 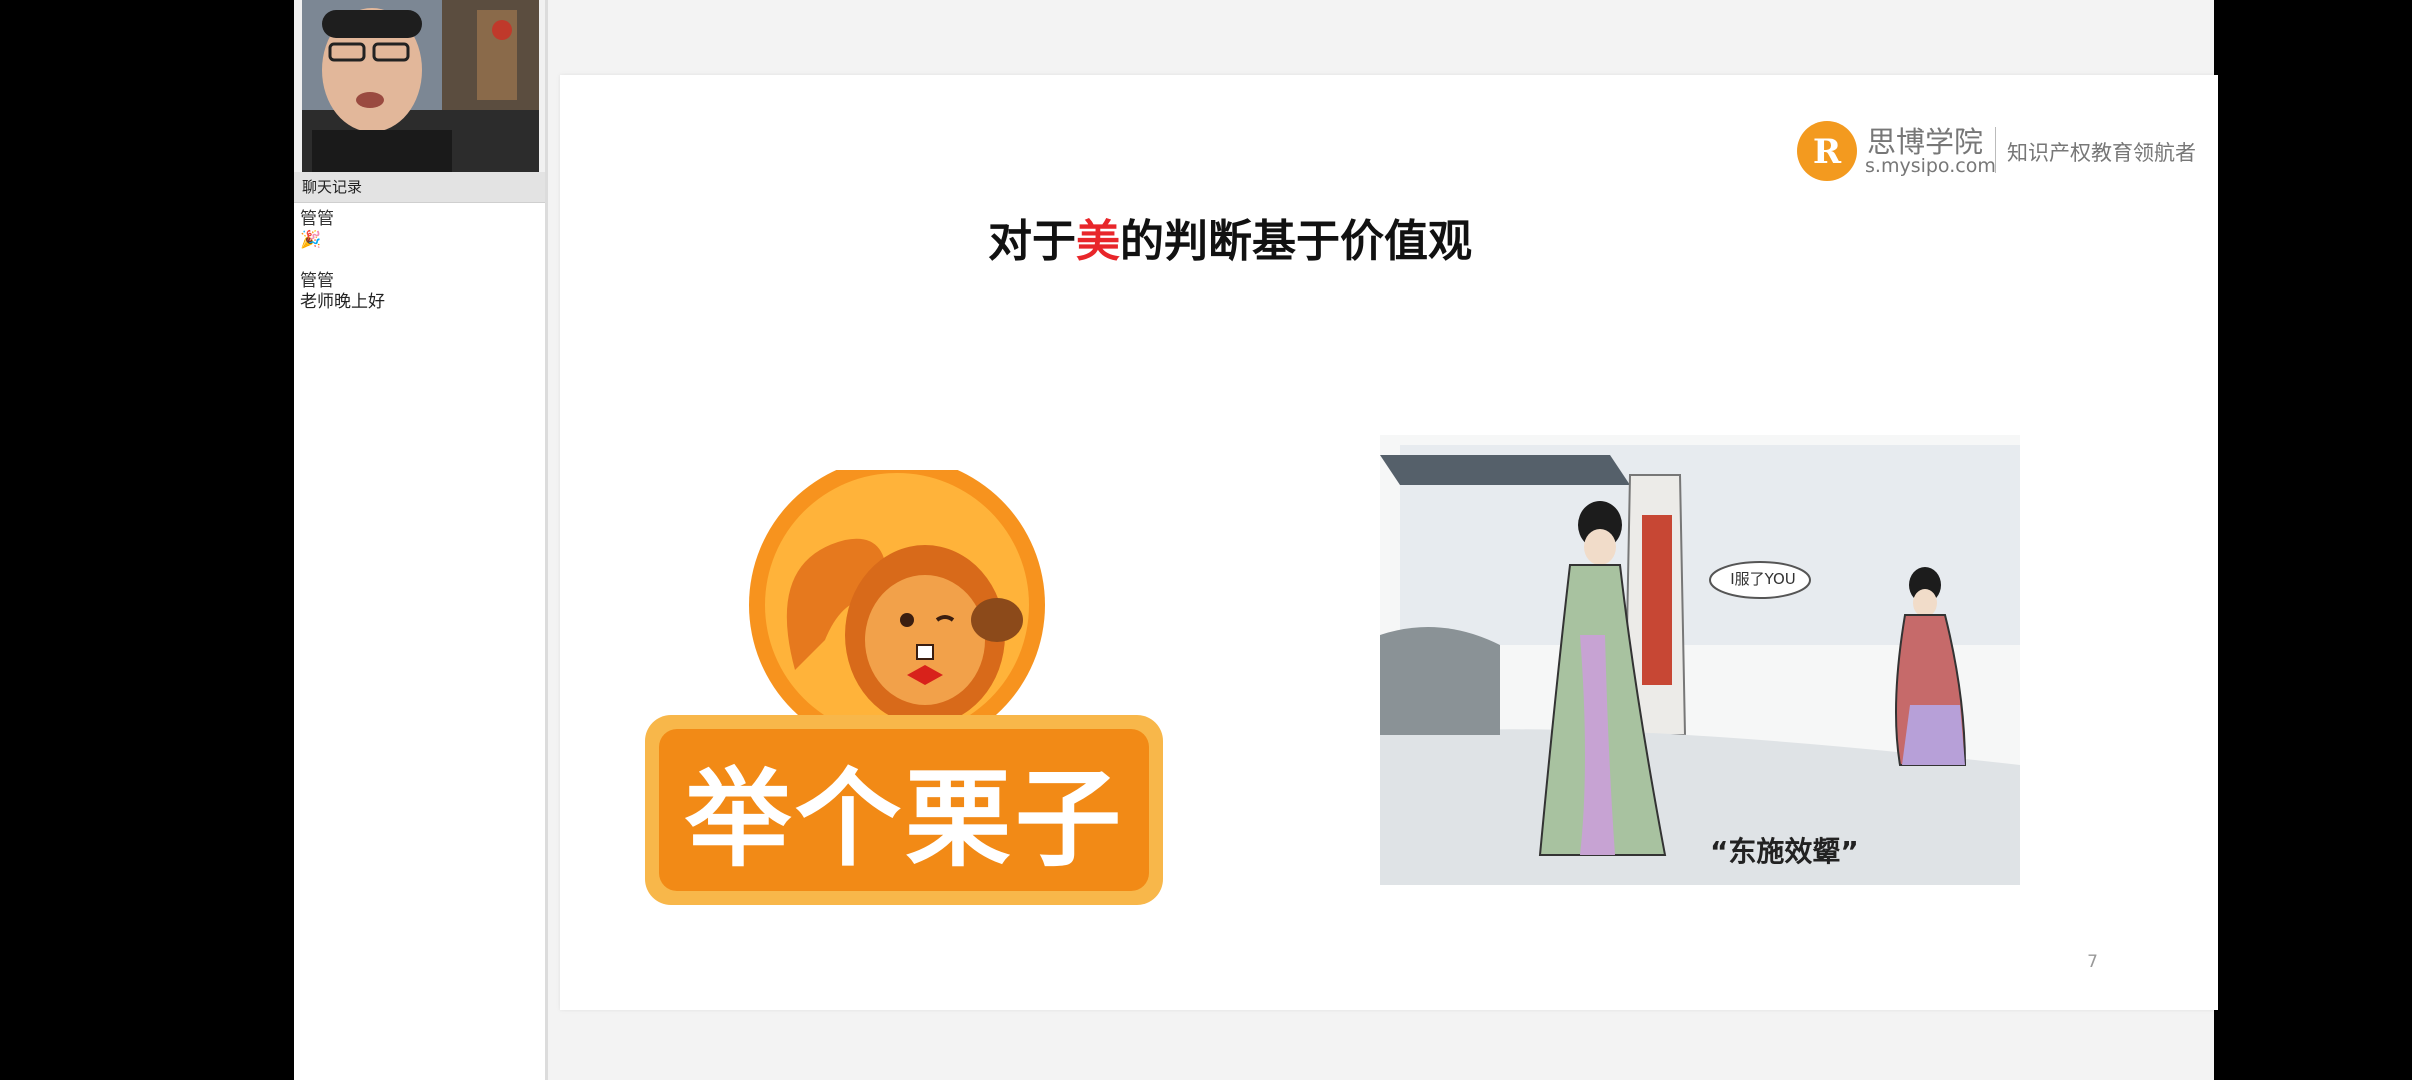 I want to click on speech-bubble-text: I服了YOU, so click(x=1763, y=579).